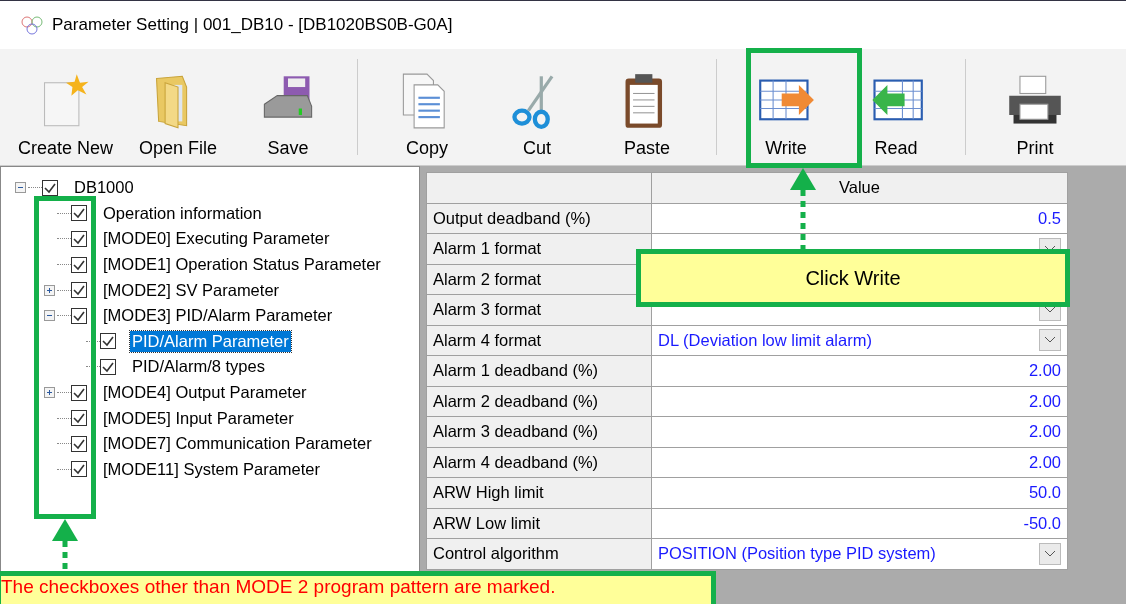 The height and width of the screenshot is (604, 1126). What do you see at coordinates (539, 553) in the screenshot?
I see `parameter-name: Control algorithm` at bounding box center [539, 553].